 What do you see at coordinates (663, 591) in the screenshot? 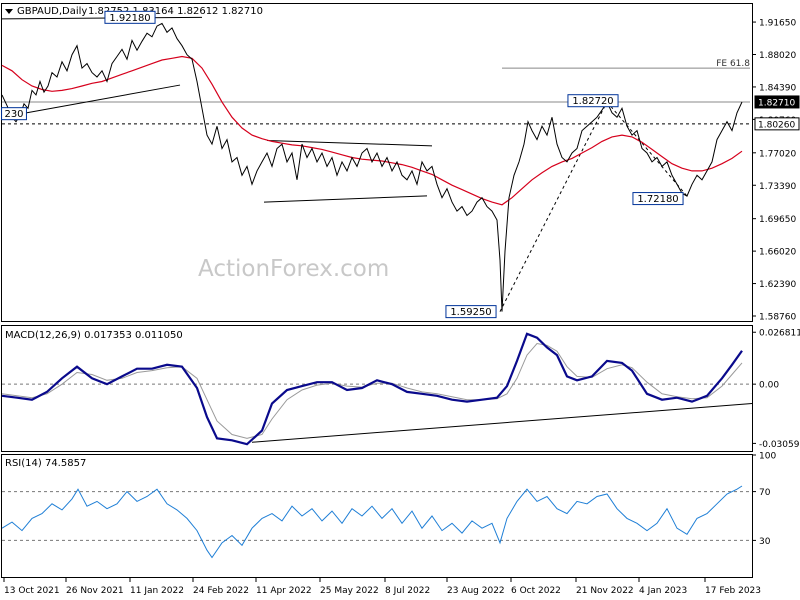
I see `x-tick-label-10: 4 Jan 2023` at bounding box center [663, 591].